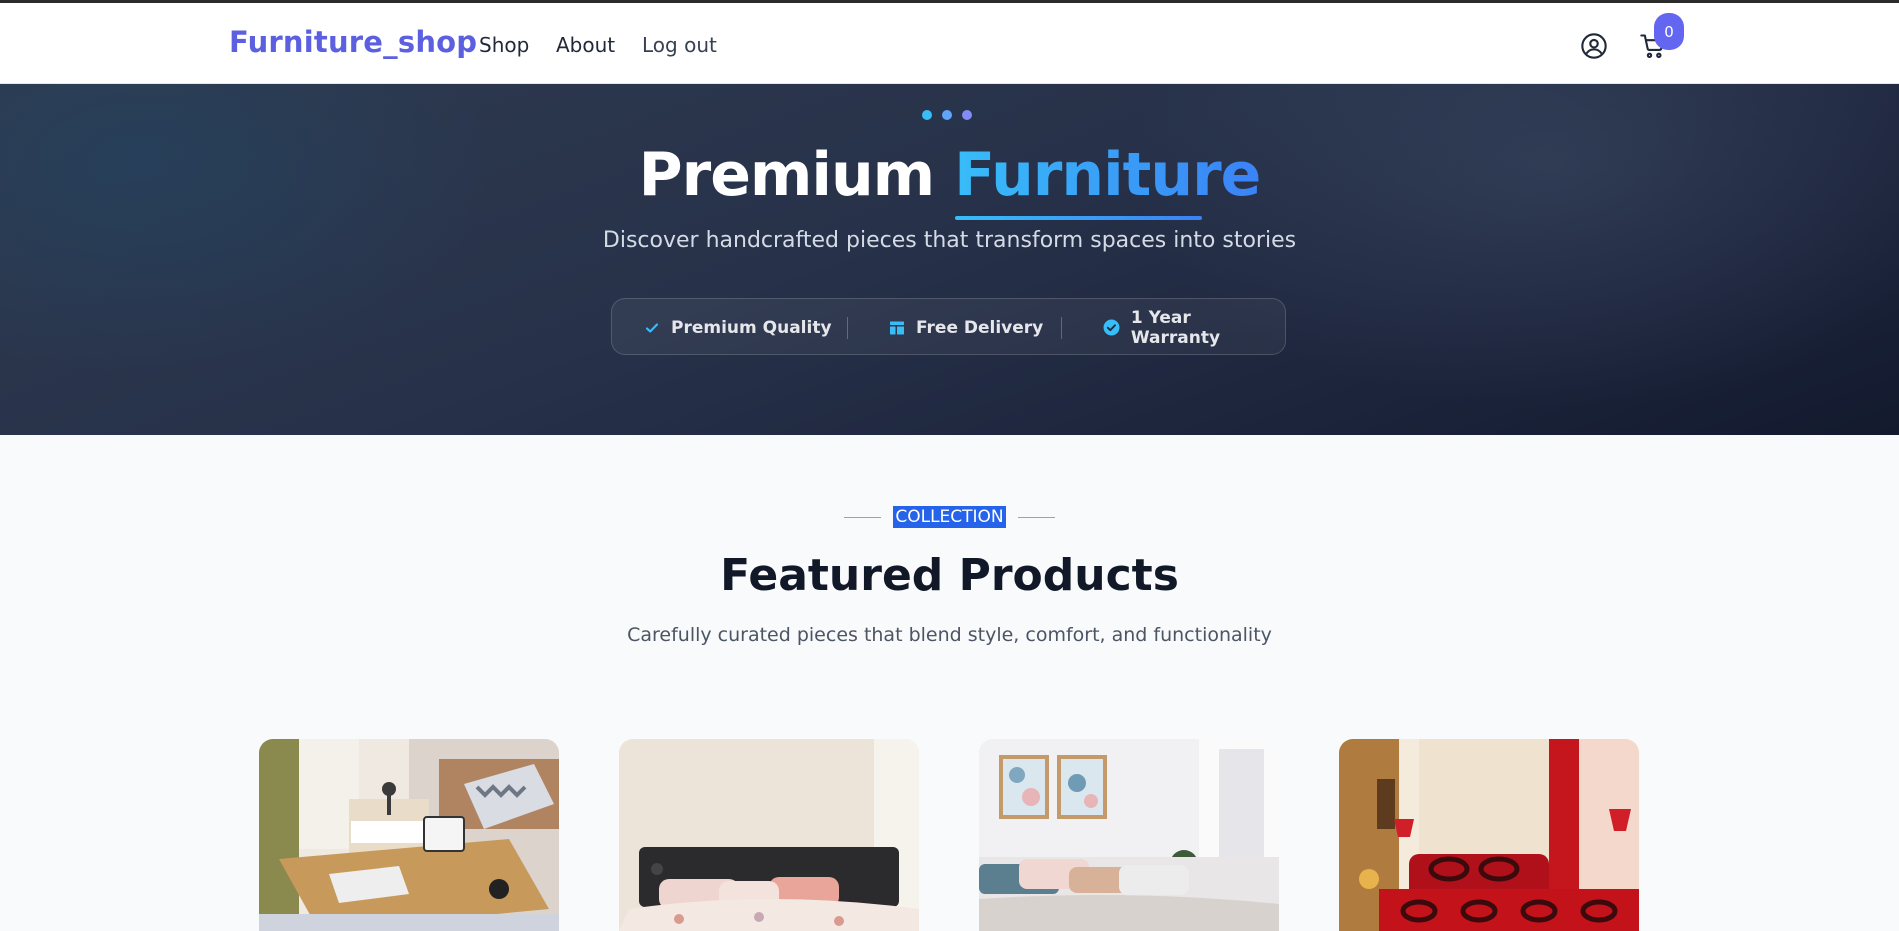  Describe the element at coordinates (751, 327) in the screenshot. I see `feature-label: Premium Quality` at that location.